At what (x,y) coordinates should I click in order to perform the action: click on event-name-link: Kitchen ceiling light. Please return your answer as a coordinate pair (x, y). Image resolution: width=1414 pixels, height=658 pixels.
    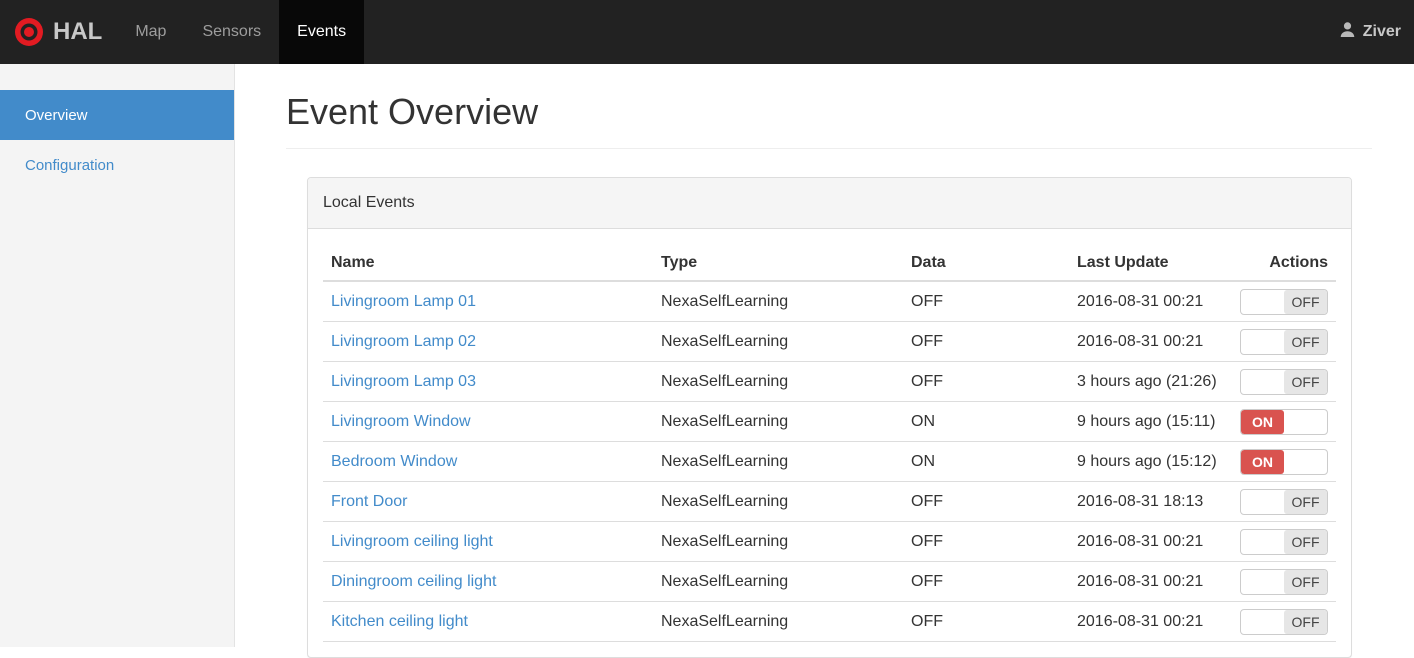
    Looking at the image, I should click on (399, 621).